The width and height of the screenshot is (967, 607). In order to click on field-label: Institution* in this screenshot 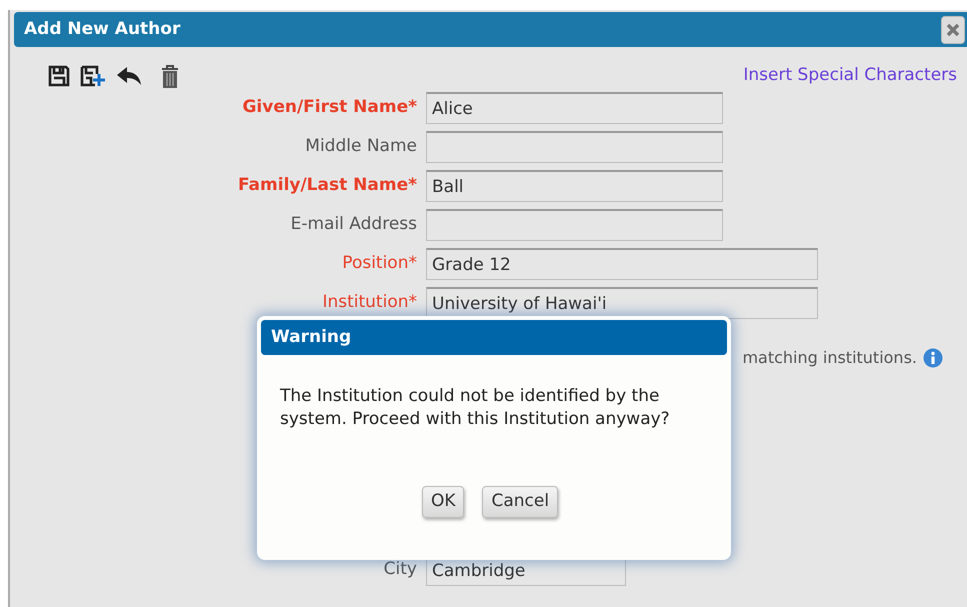, I will do `click(369, 302)`.